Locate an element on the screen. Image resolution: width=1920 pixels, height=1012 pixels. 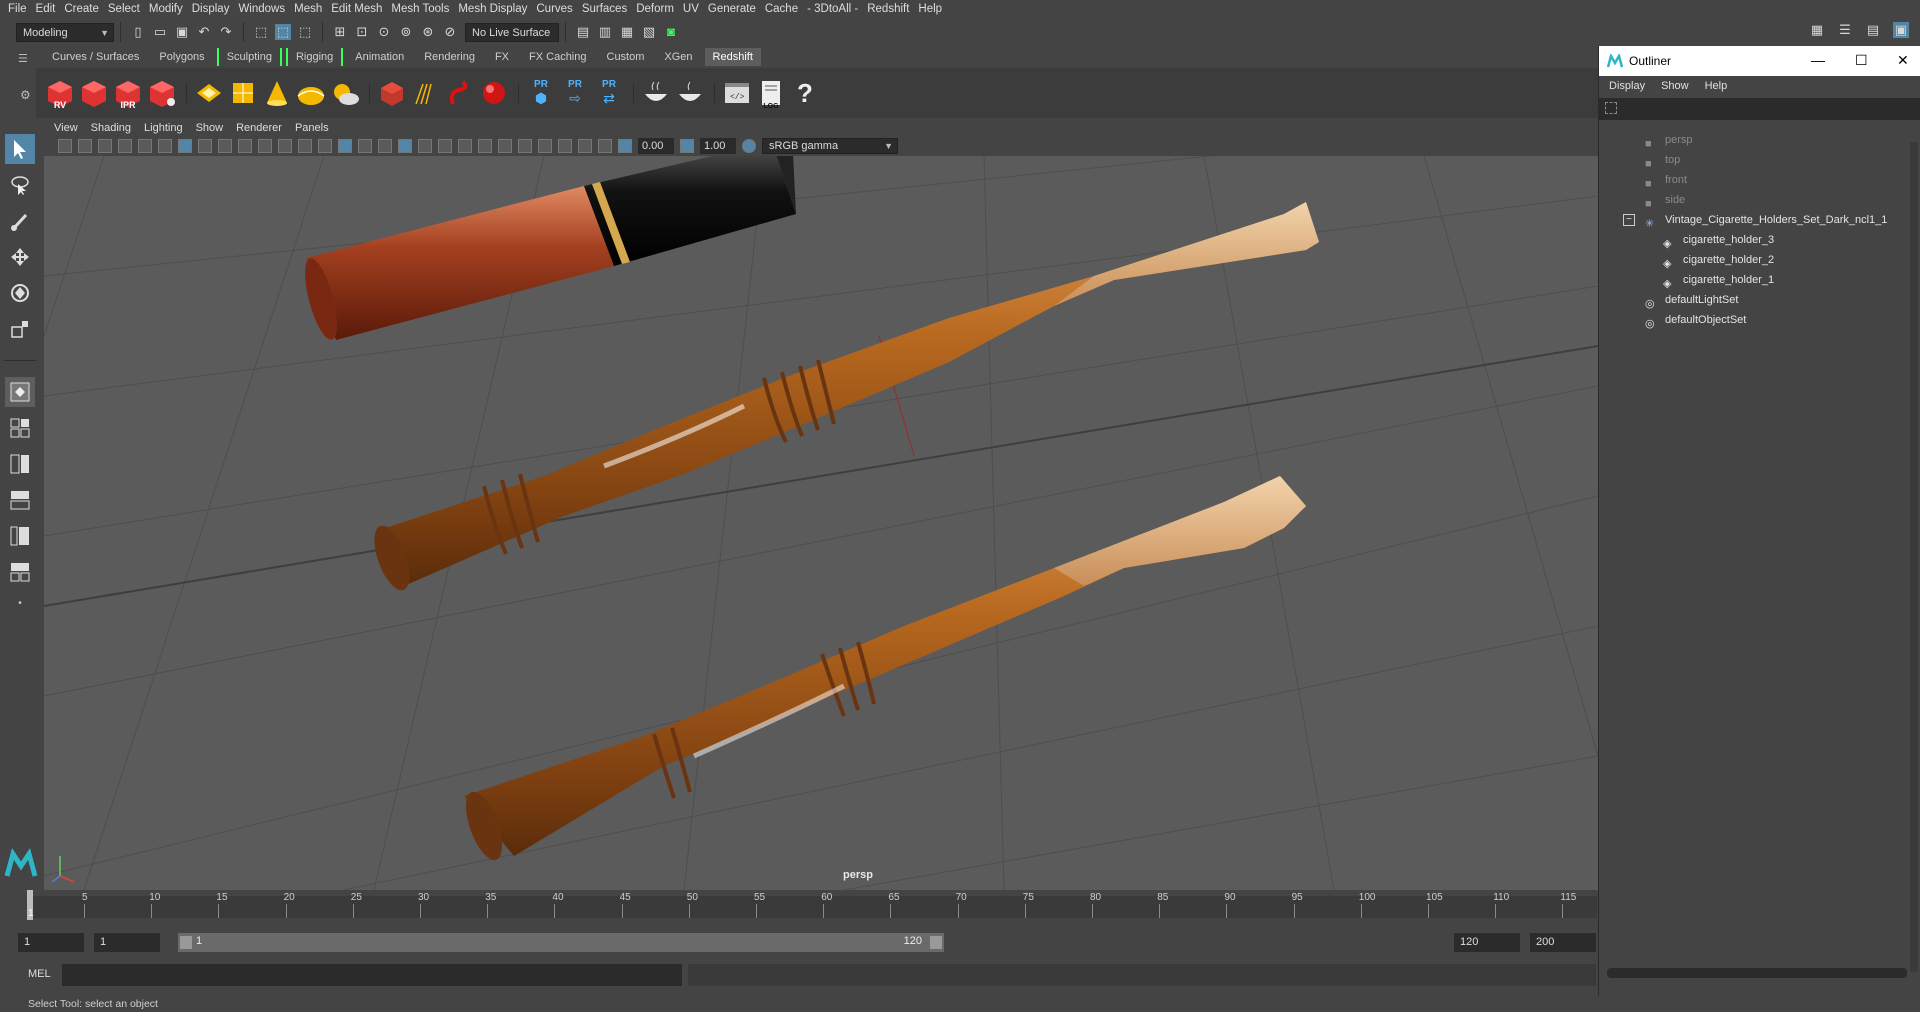
mel-label: MEL is located at coordinates (39, 974).